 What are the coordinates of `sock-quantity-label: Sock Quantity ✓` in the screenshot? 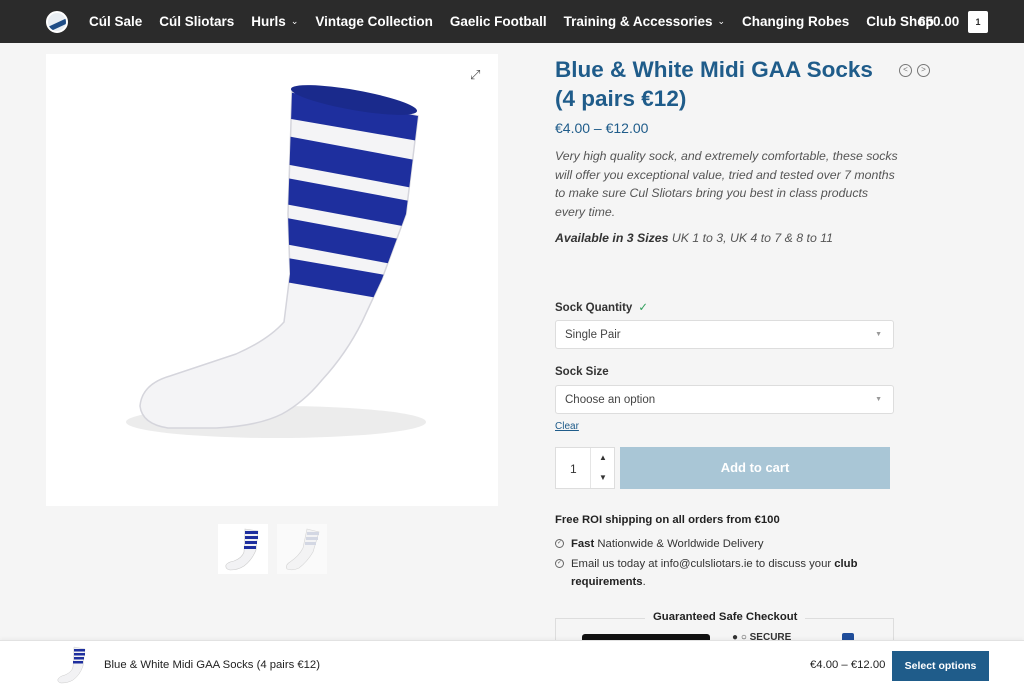 It's located at (601, 307).